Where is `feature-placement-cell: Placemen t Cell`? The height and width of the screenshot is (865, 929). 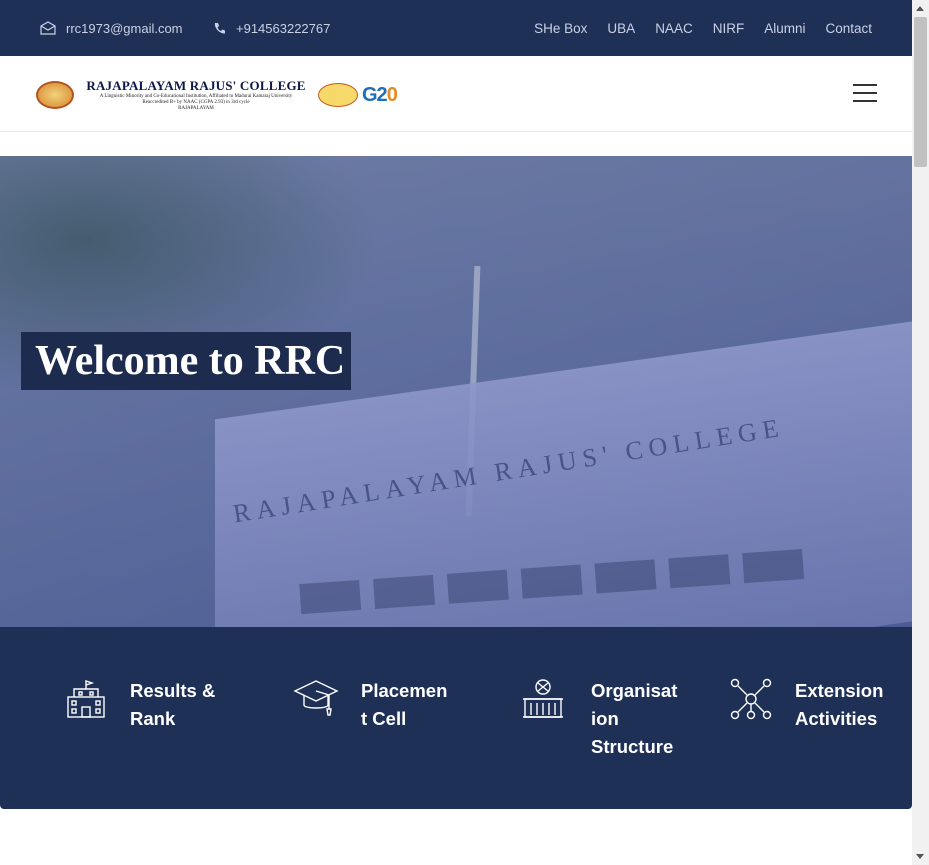
feature-placement-cell: Placemen t Cell is located at coordinates (370, 705).